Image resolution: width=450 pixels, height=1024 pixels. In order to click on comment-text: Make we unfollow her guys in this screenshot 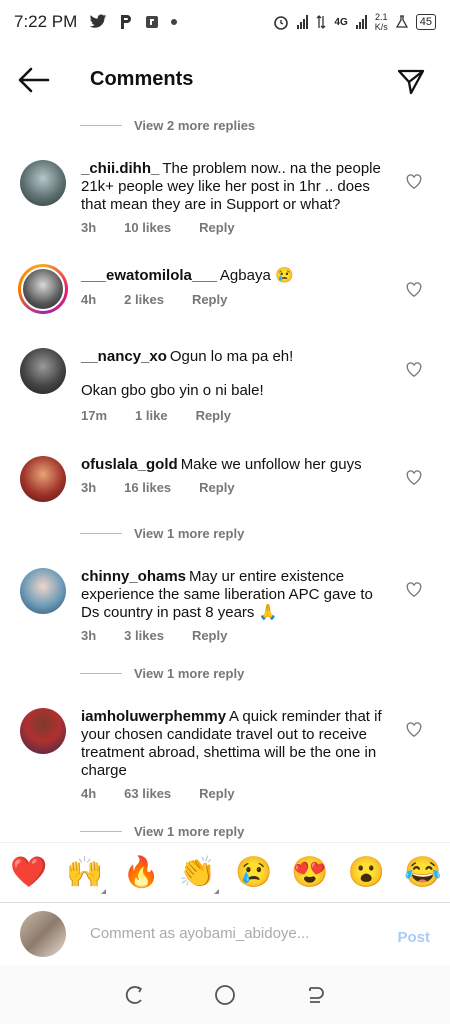, I will do `click(271, 464)`.